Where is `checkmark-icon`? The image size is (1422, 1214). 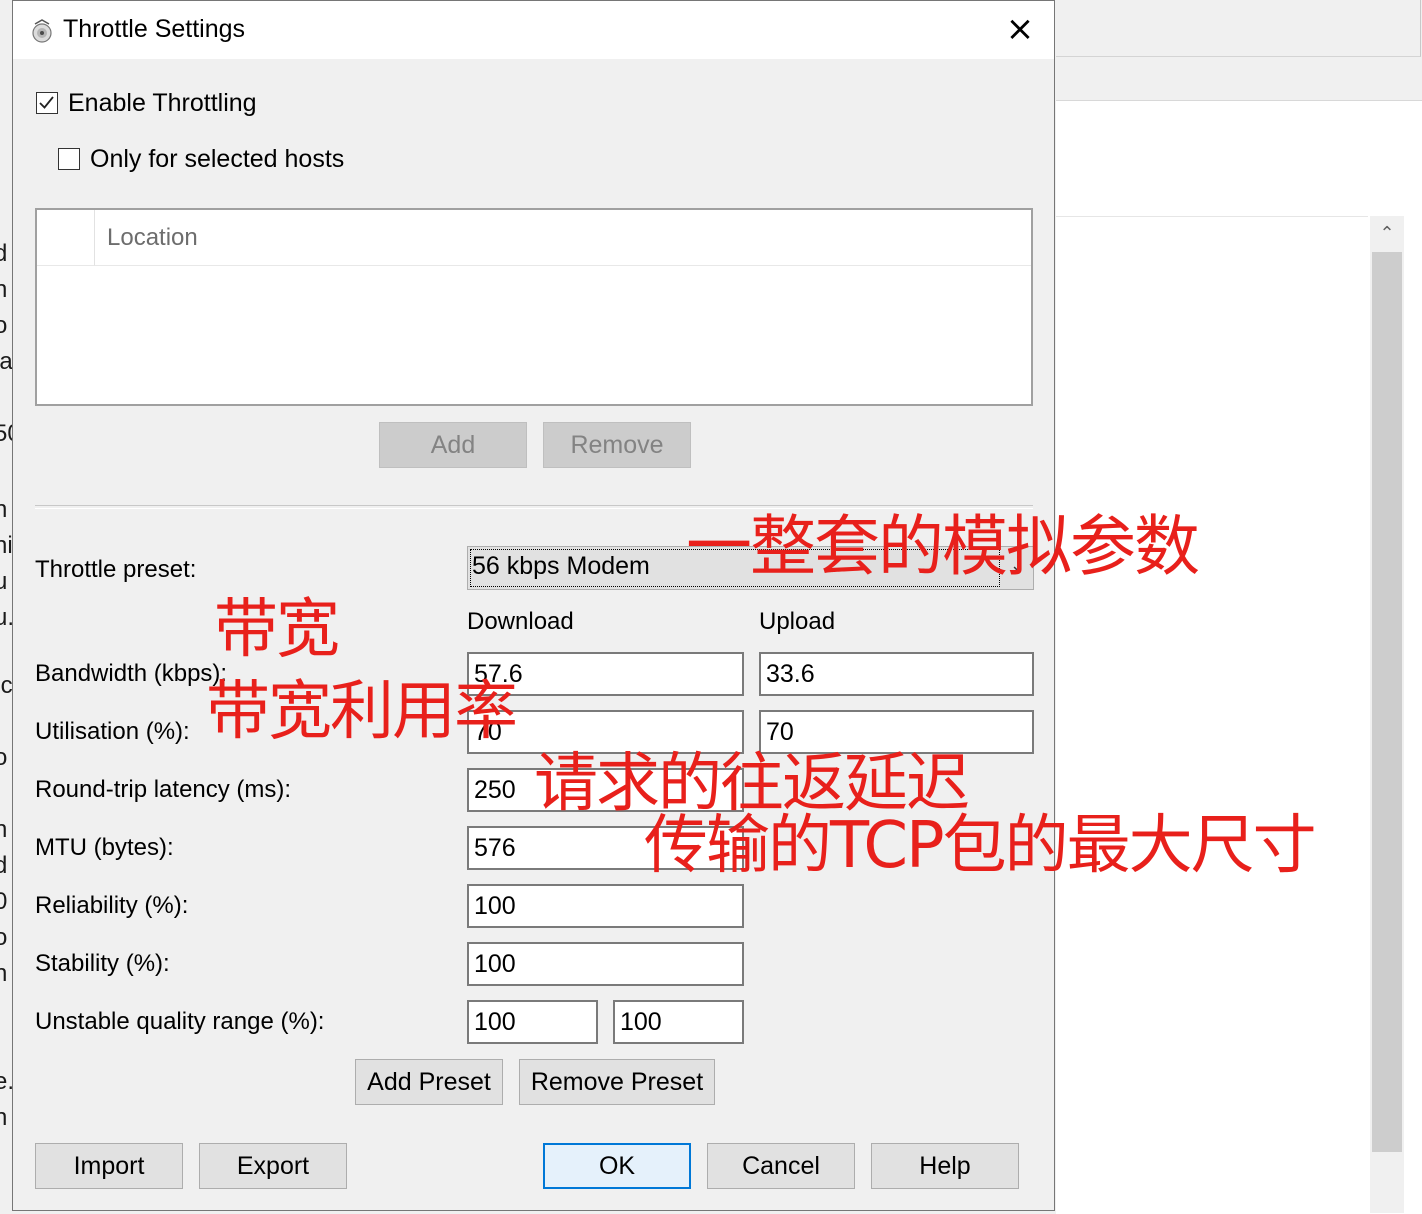
checkmark-icon is located at coordinates (46, 102).